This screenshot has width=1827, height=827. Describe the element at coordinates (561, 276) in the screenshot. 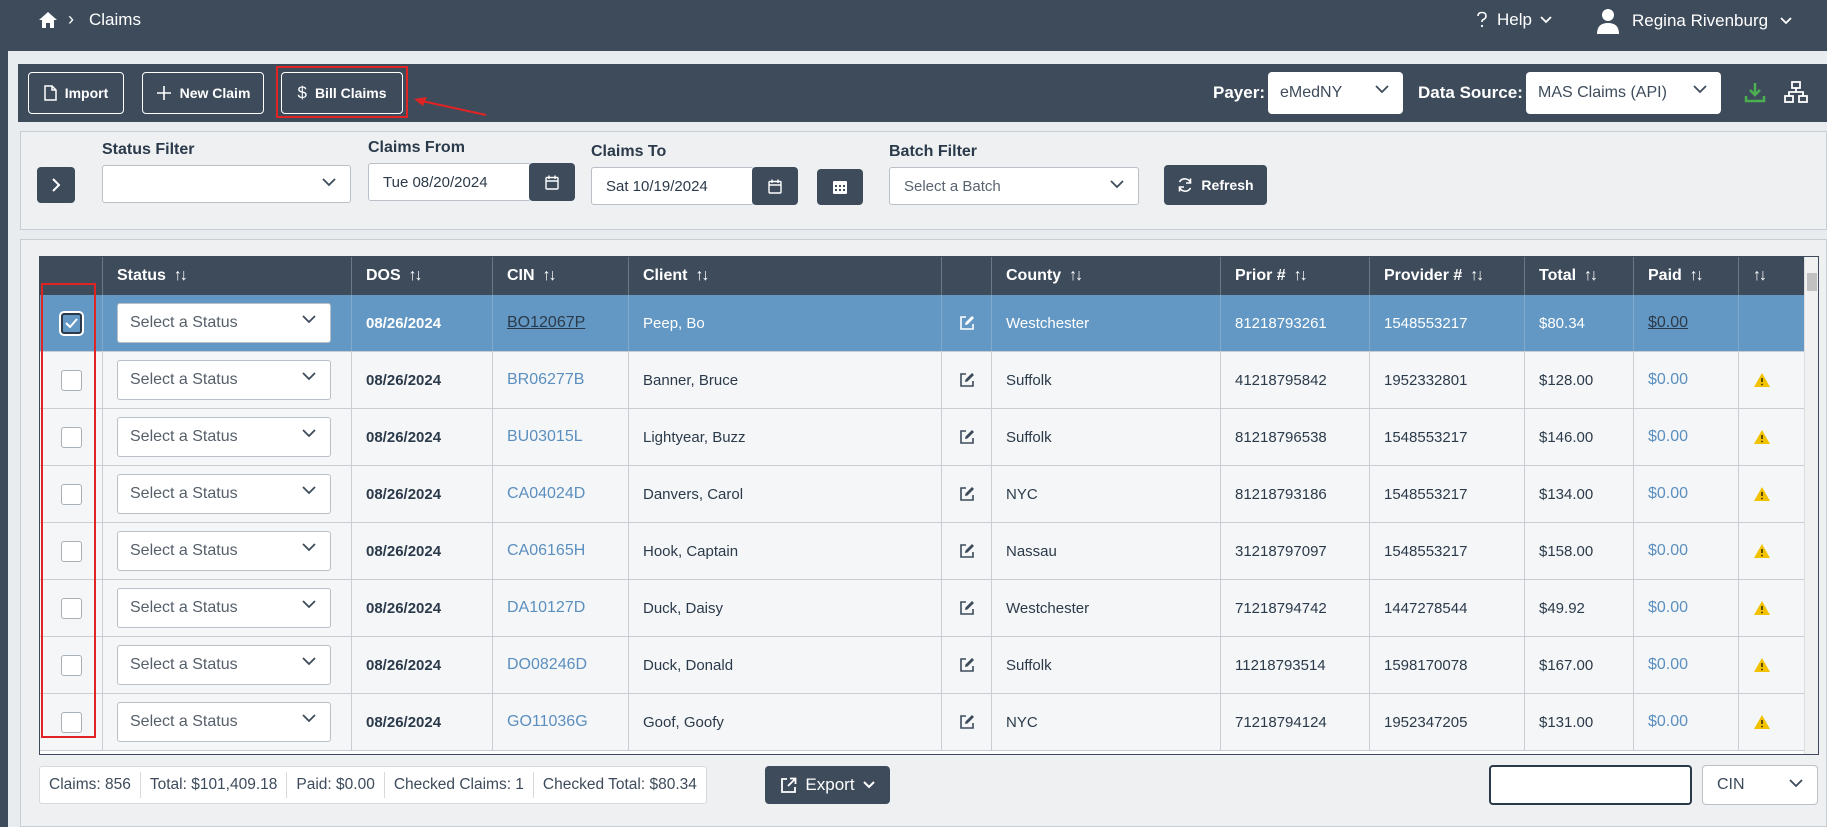

I see `header-cin: CIN ↑↓` at that location.